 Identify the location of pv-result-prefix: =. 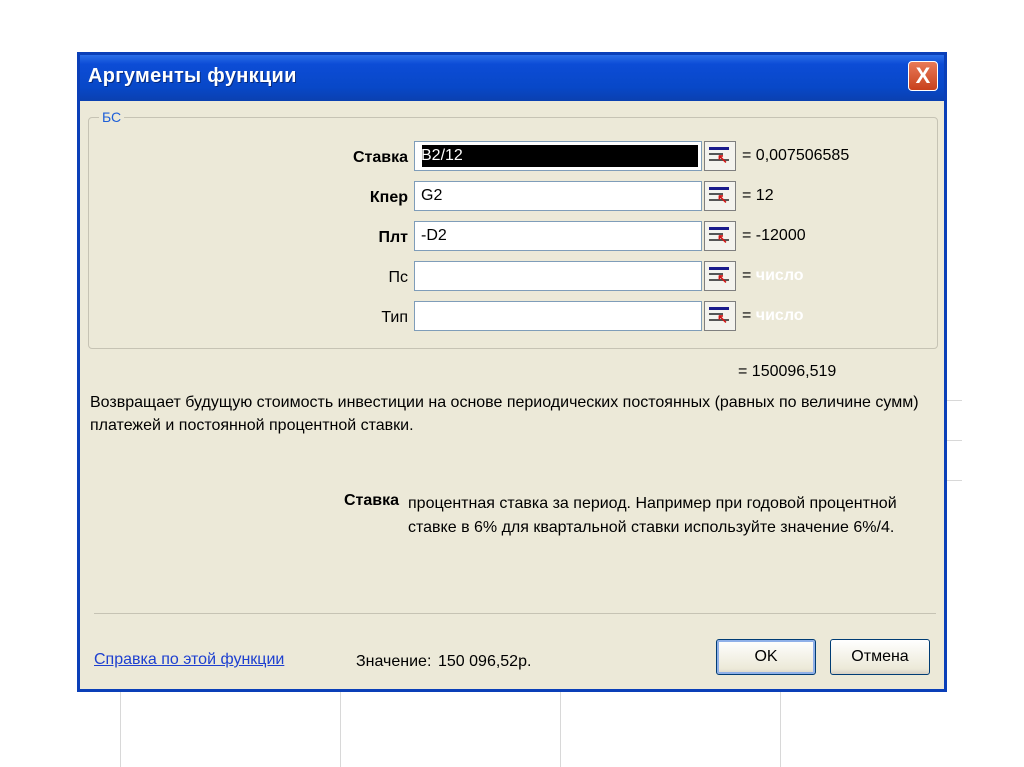
(747, 275).